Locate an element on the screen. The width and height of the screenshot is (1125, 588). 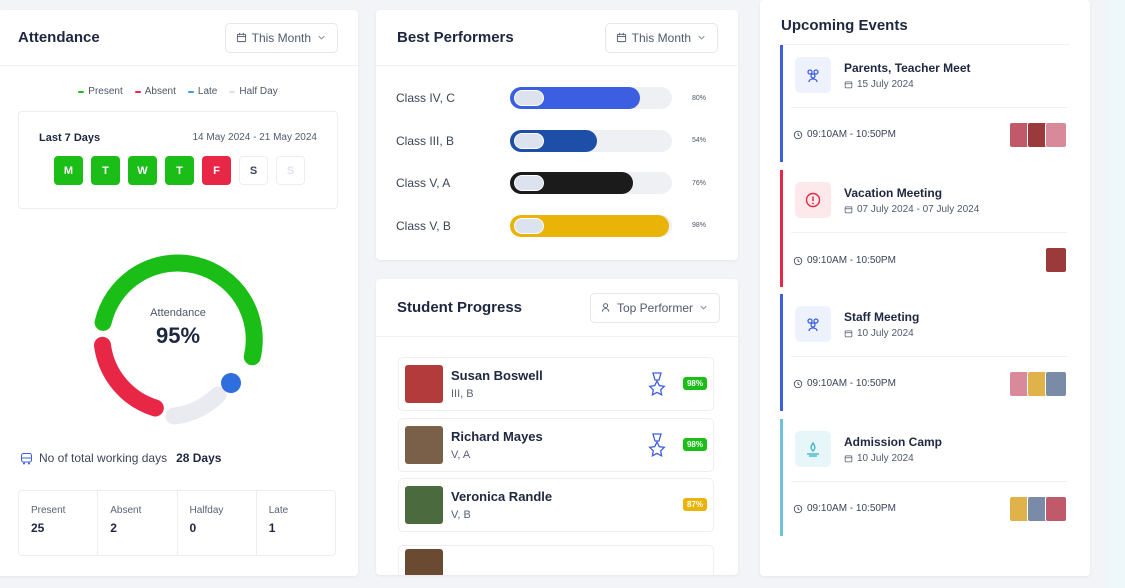
student-progress-filter-label: Top Performer is located at coordinates (654, 307).